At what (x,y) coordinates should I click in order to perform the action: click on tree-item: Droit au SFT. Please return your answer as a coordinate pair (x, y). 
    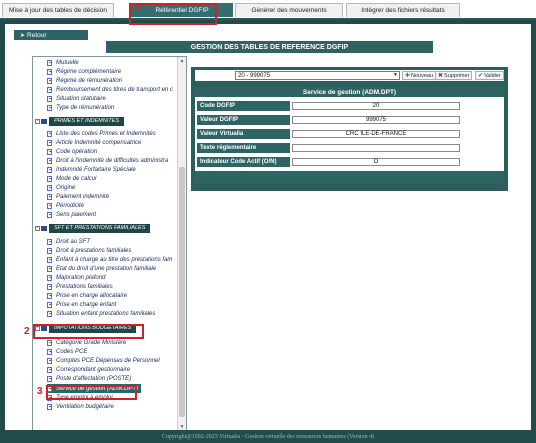
    Looking at the image, I should click on (68, 241).